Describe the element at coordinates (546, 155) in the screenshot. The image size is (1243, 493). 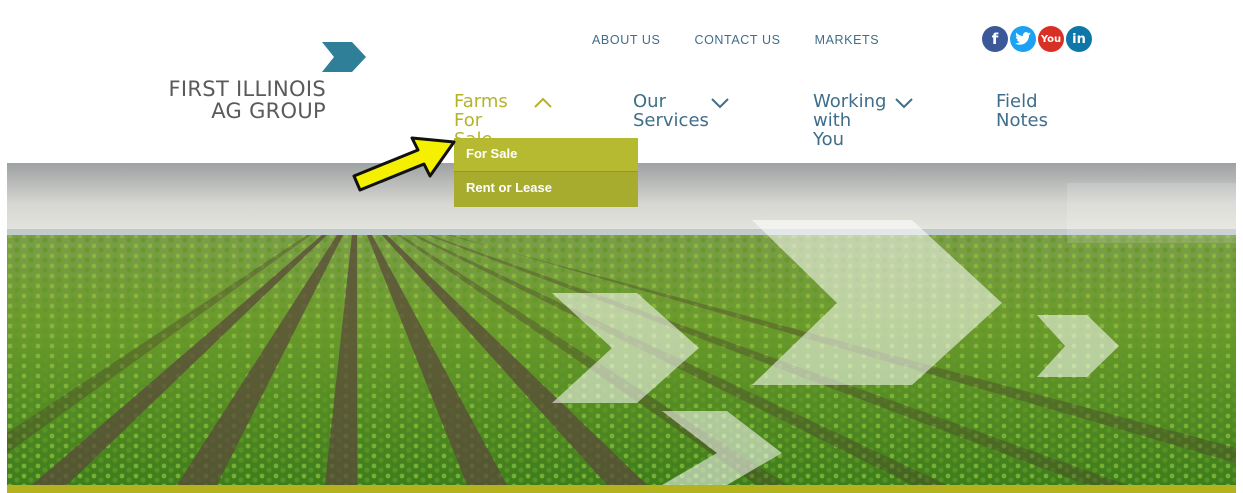
I see `dropdown-item-for-sale: For Sale` at that location.